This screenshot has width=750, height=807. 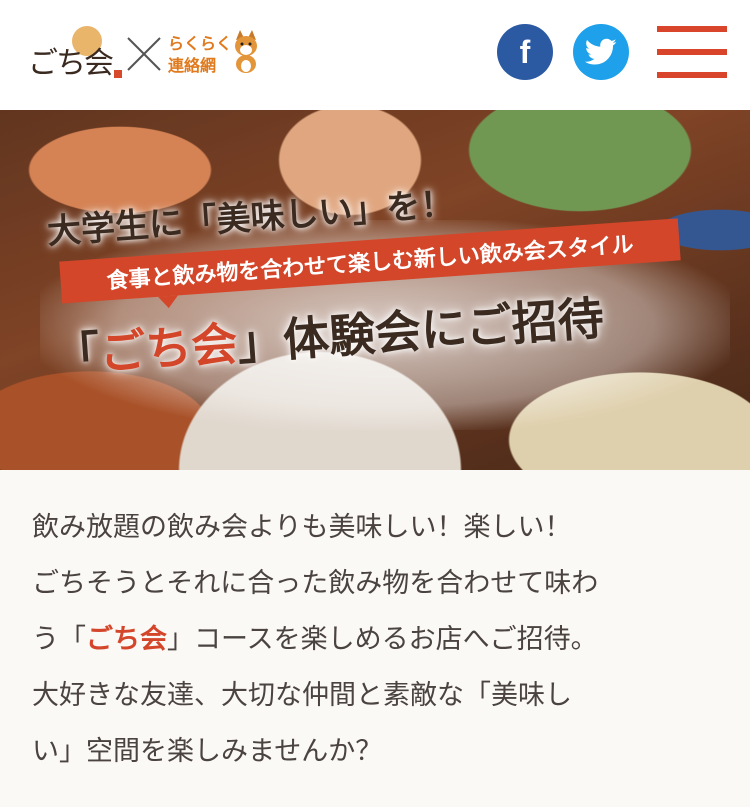 I want to click on twitter-share-button, so click(x=601, y=52).